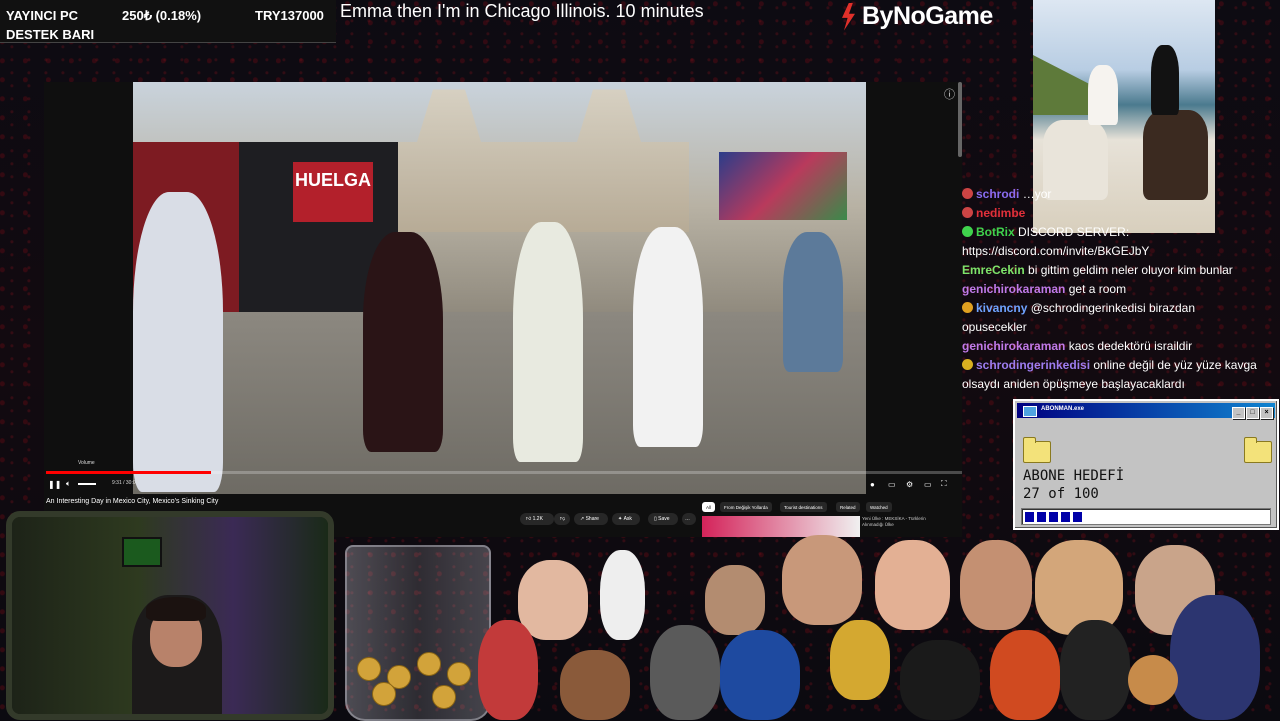  I want to click on chat-message: genichirokaraman get a room, so click(1120, 289).